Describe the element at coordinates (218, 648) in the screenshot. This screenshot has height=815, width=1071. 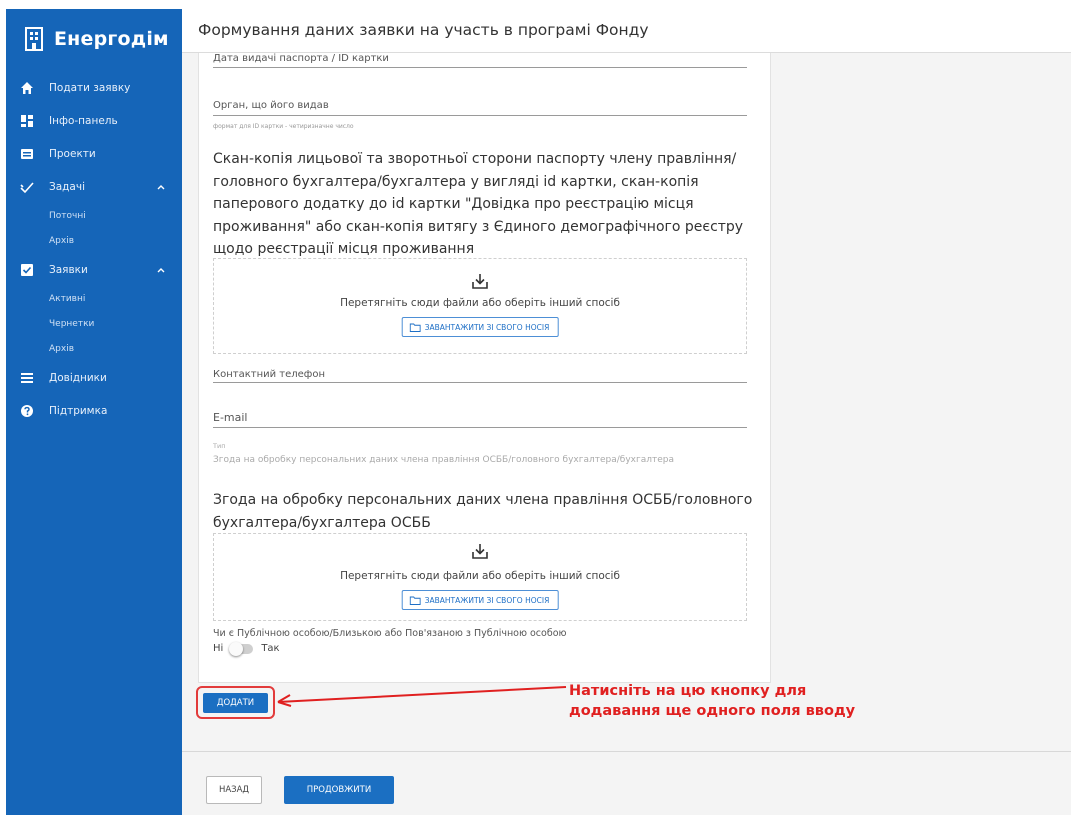
I see `pep-no-label: Ні` at that location.